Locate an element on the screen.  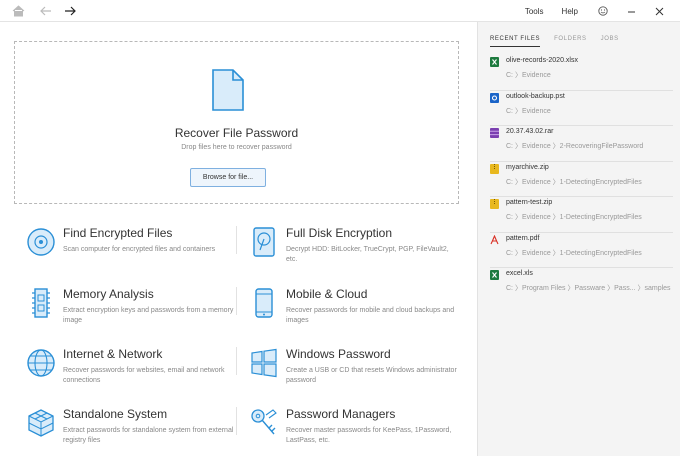
minimize-icon is located at coordinates (631, 11).